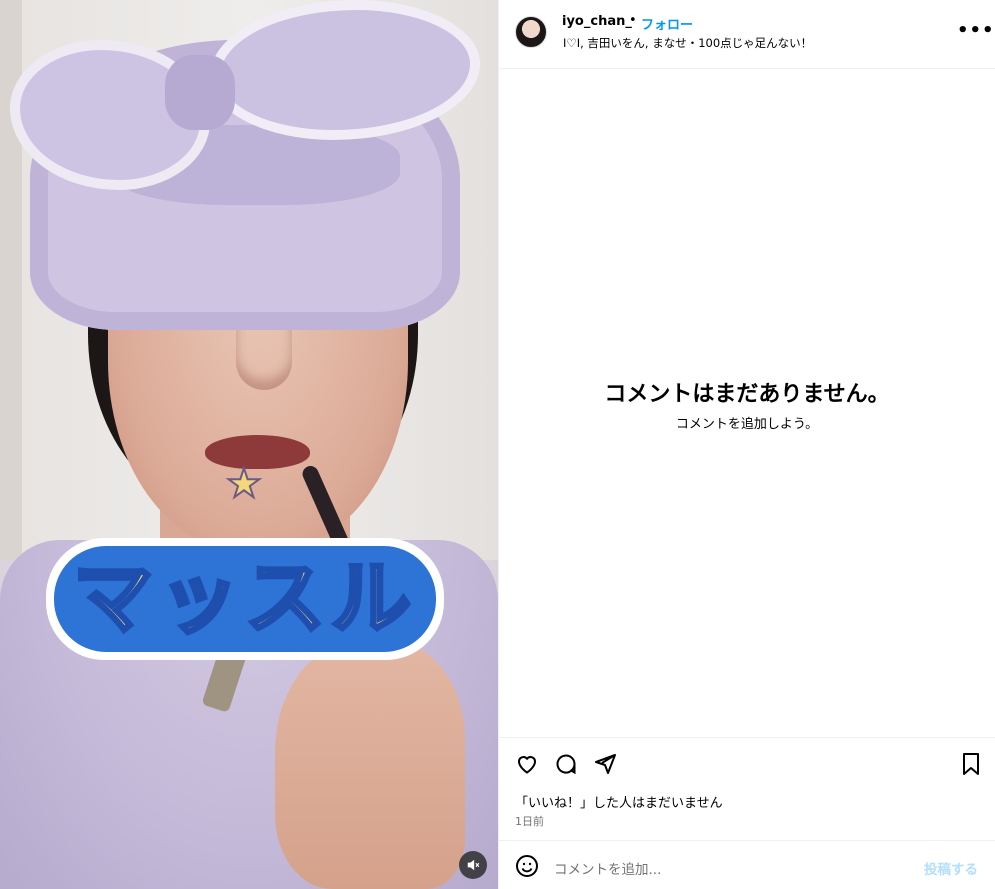  Describe the element at coordinates (747, 424) in the screenshot. I see `no-comments-subtitle: コメントを追加しよう。` at that location.